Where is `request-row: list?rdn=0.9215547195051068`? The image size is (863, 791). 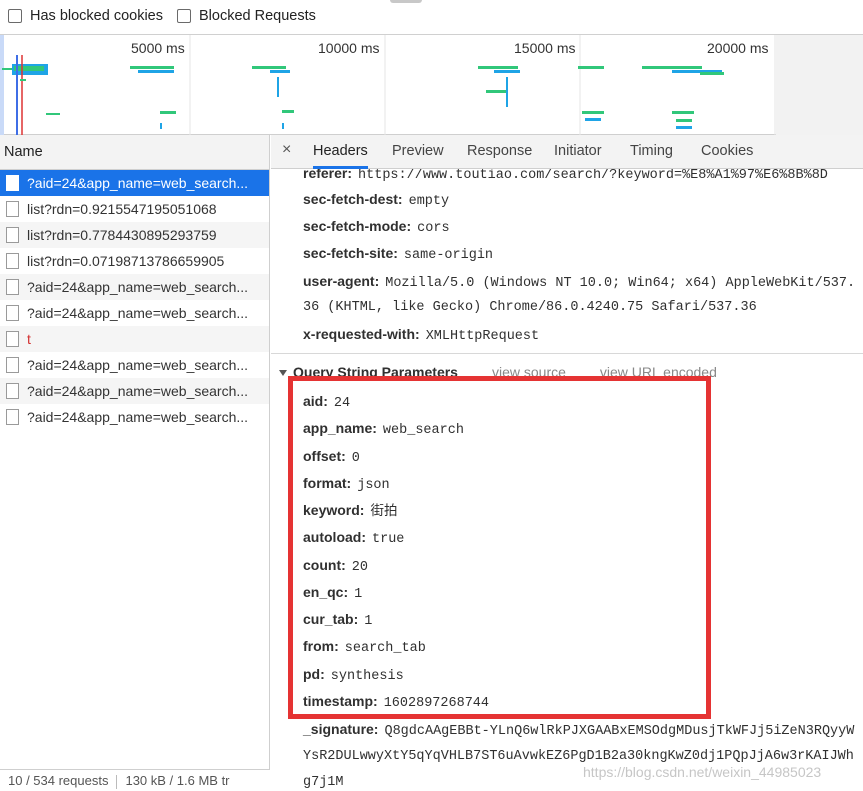 request-row: list?rdn=0.9215547195051068 is located at coordinates (134, 209).